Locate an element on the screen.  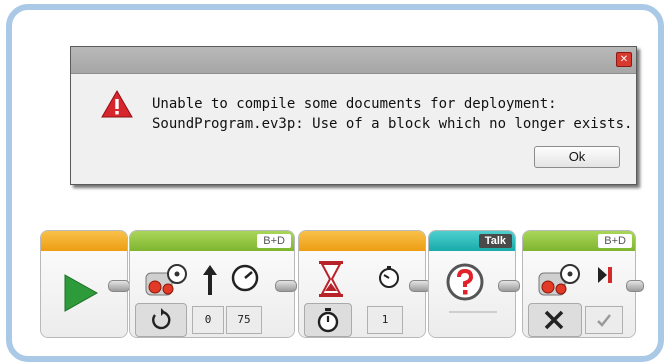
checkmark-icon is located at coordinates (604, 320).